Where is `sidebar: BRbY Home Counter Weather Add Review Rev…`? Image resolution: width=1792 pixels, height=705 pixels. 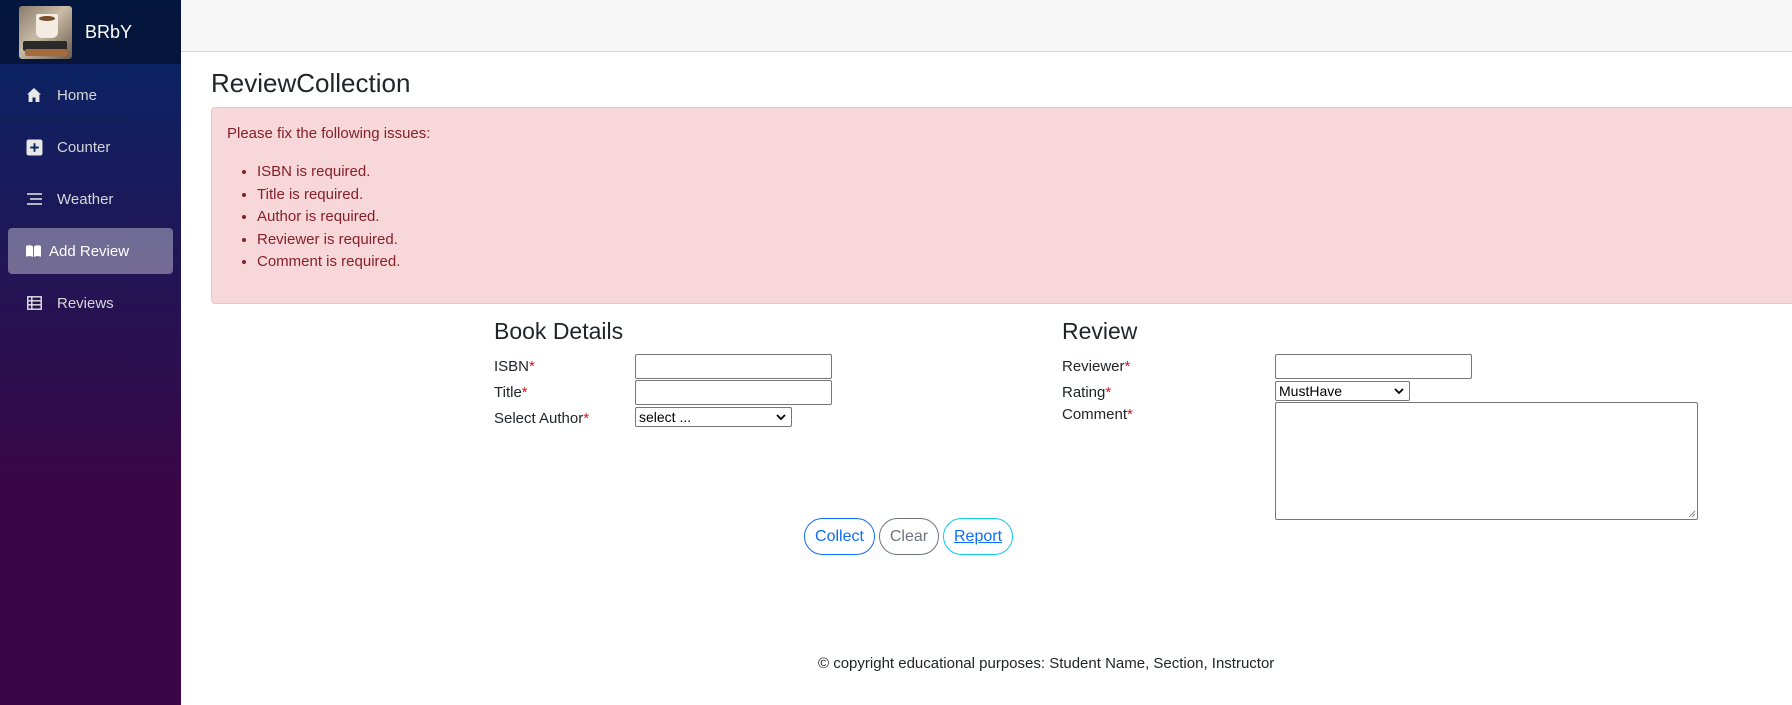
sidebar: BRbY Home Counter Weather Add Review Rev… is located at coordinates (90, 352).